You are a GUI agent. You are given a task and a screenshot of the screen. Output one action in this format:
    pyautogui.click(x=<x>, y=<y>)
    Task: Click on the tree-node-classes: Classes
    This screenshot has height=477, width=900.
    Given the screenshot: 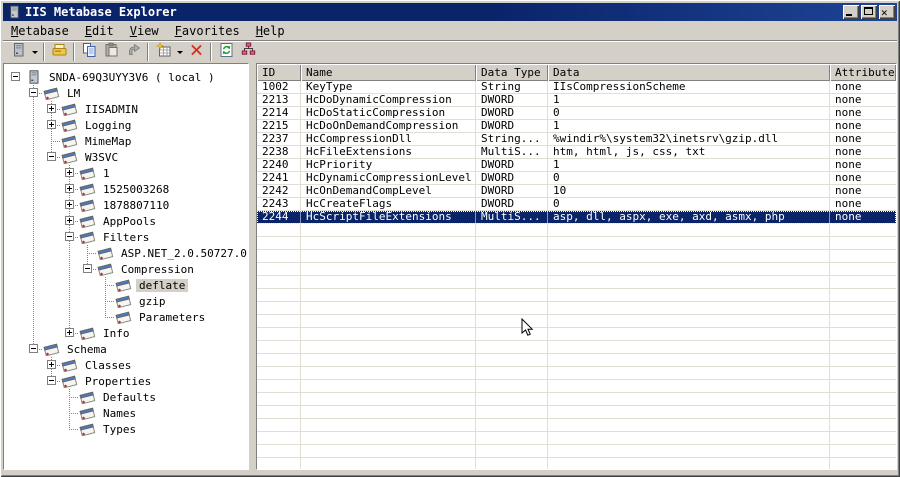 What is the action you would take?
    pyautogui.click(x=126, y=365)
    